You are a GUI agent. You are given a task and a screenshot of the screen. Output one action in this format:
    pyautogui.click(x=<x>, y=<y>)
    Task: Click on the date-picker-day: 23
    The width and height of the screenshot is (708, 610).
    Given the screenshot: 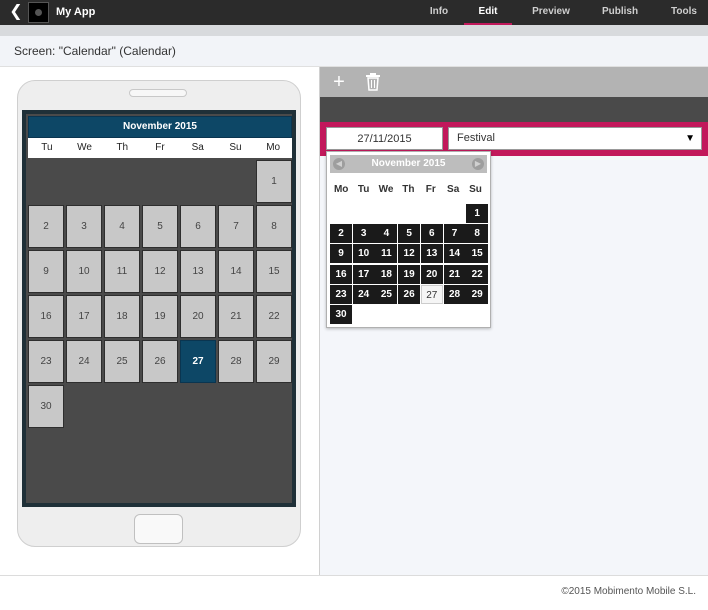 What is the action you would take?
    pyautogui.click(x=341, y=294)
    